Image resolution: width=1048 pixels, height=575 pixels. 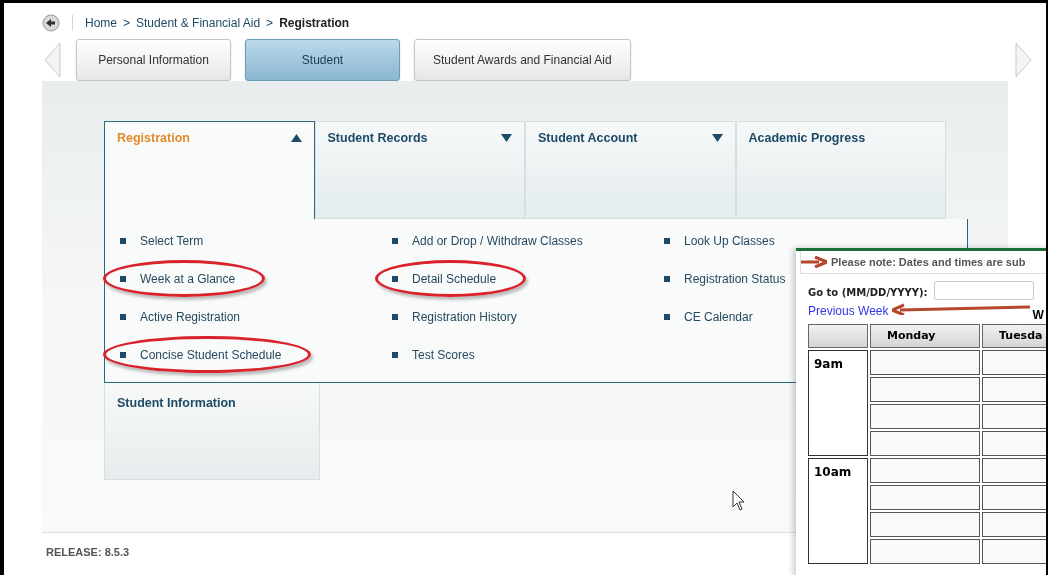 I want to click on registration-link: Registration Status, so click(x=735, y=278).